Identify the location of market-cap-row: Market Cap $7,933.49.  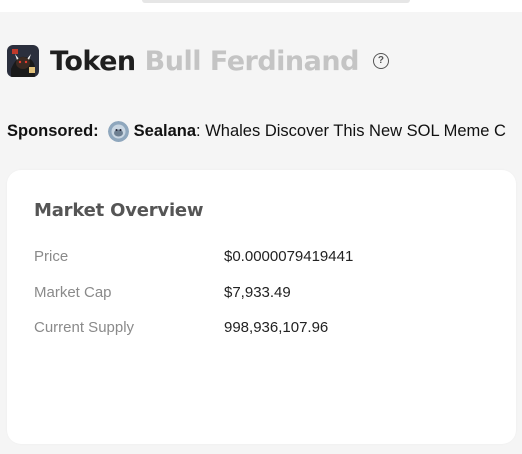
(162, 292).